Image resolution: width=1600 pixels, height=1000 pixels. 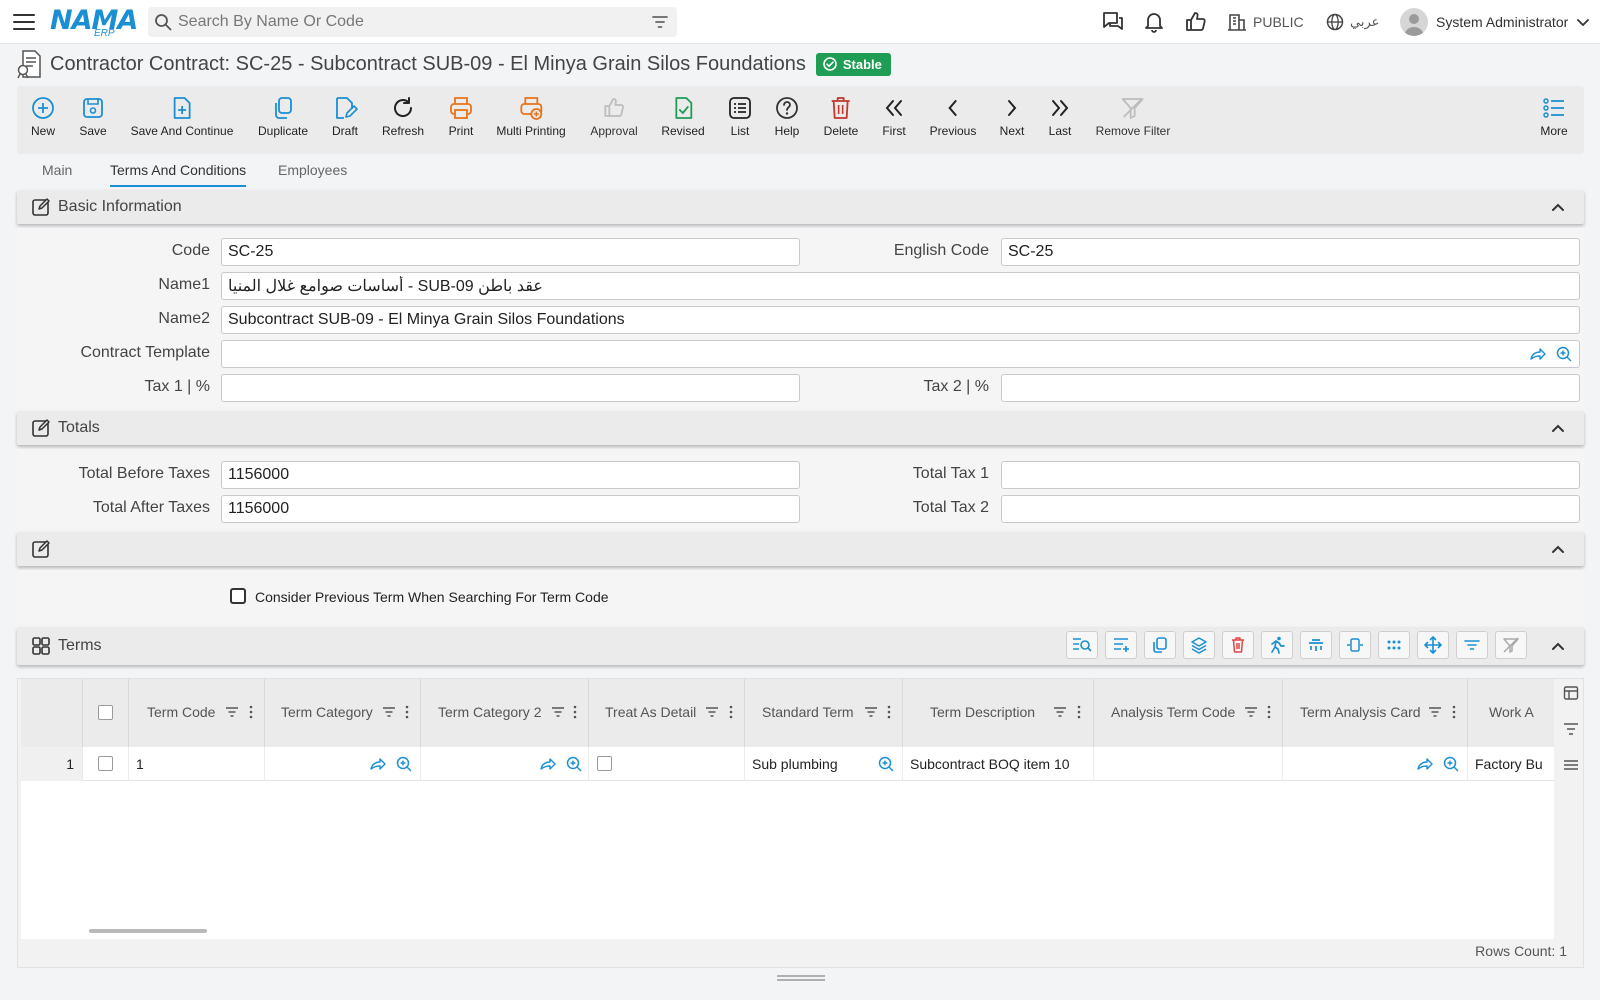 I want to click on cell-term-analysis-card, so click(x=1375, y=764).